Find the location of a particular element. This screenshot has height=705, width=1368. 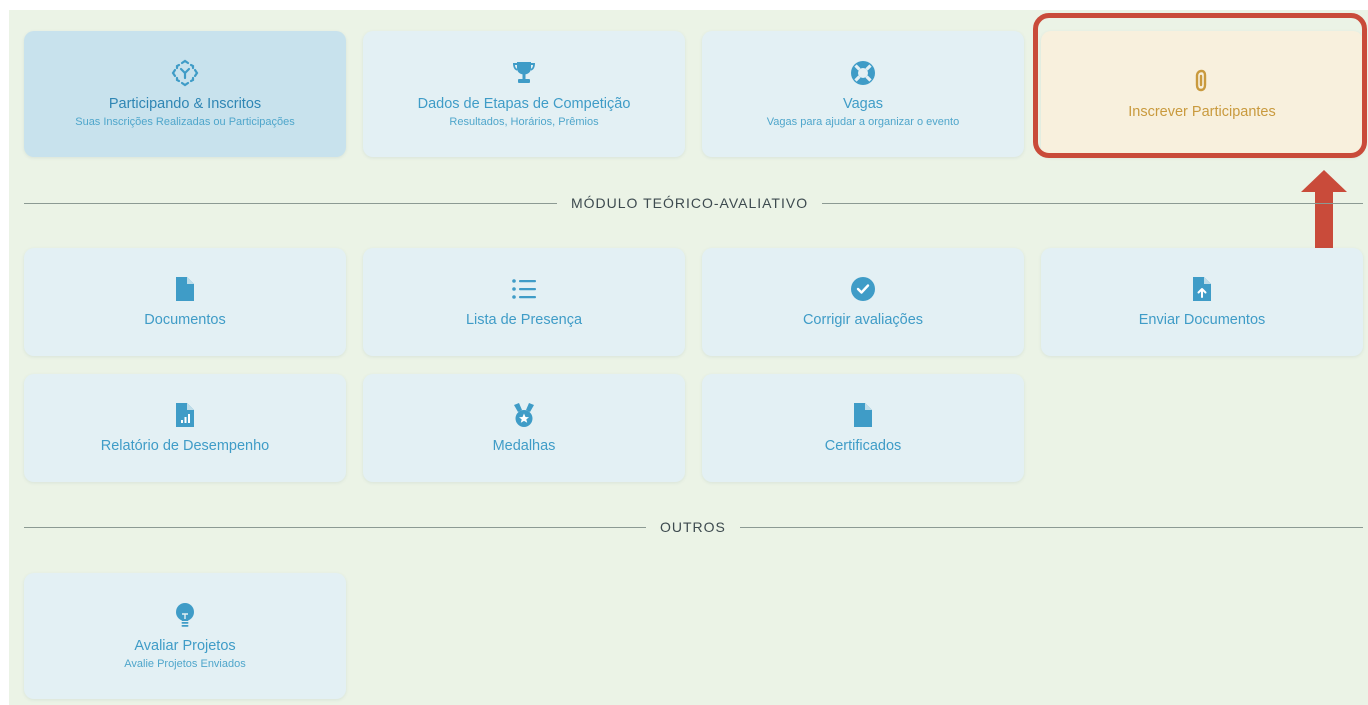

card-title: Medalhas is located at coordinates (524, 446).